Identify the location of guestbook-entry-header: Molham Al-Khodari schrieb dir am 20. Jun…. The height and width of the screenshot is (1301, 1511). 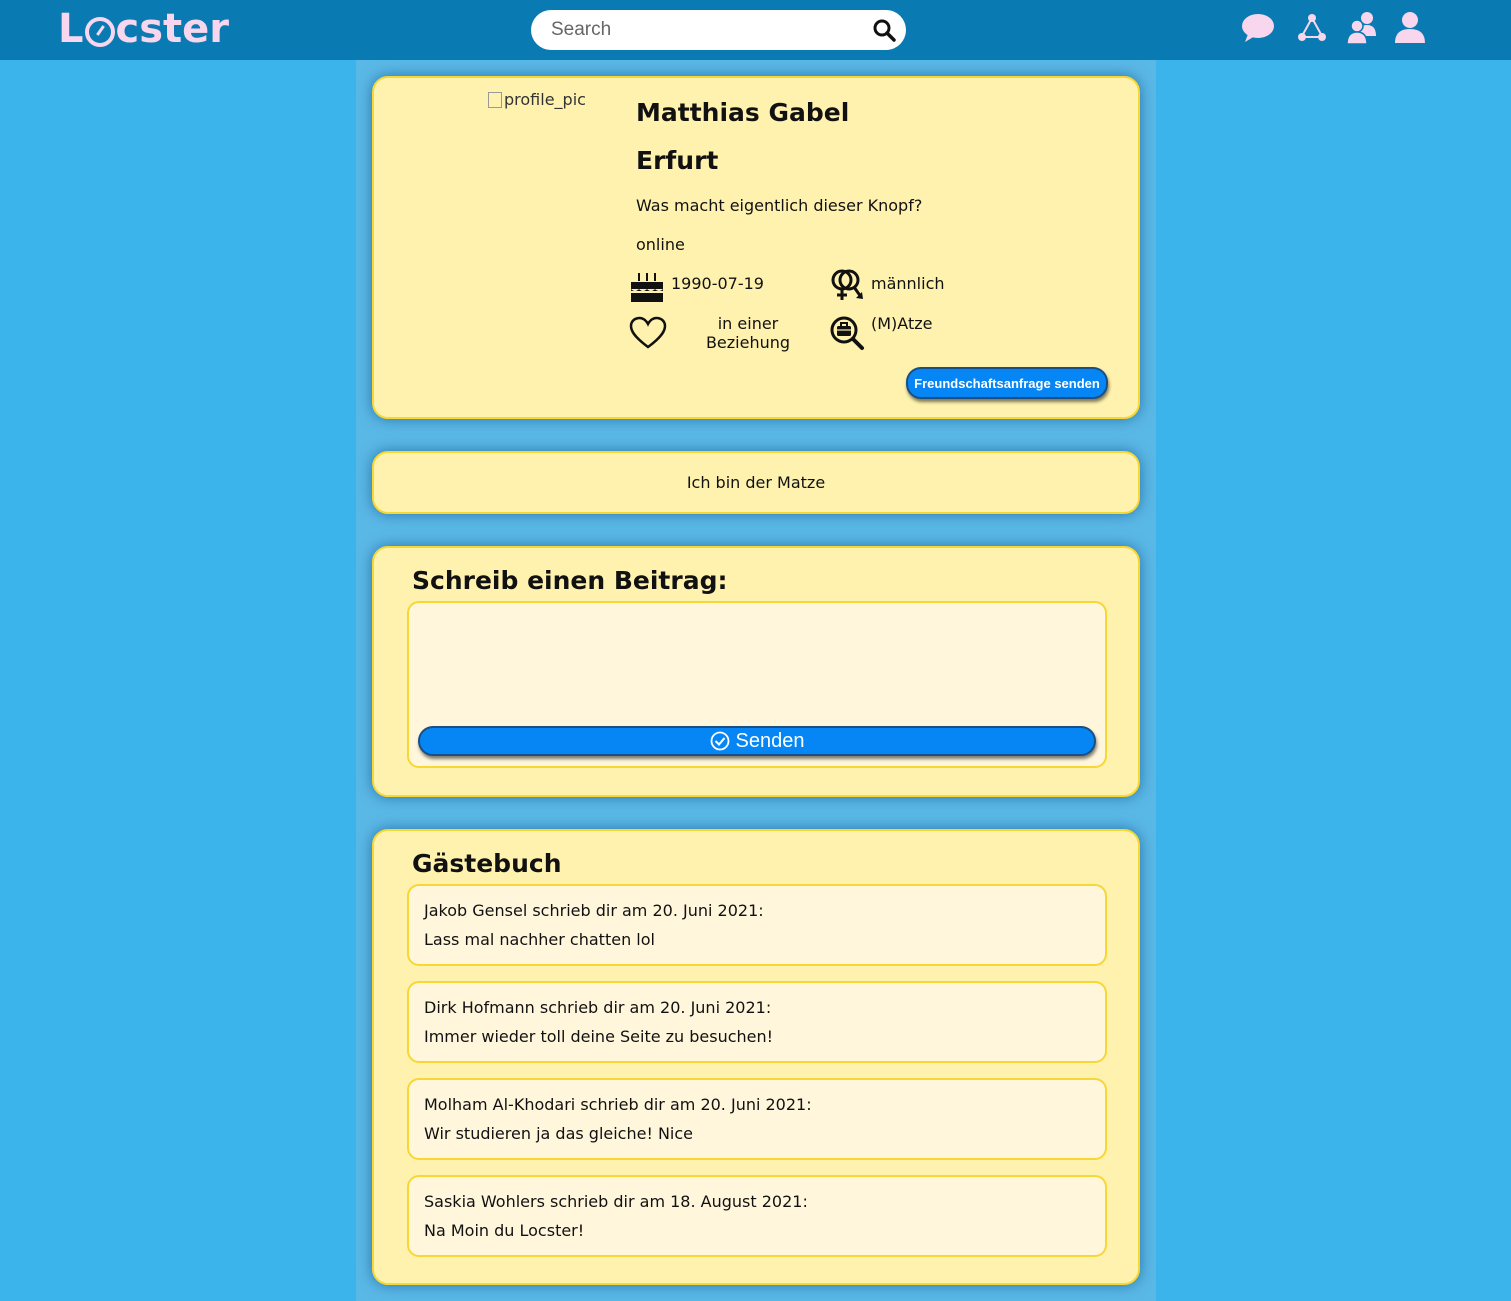
(618, 1104).